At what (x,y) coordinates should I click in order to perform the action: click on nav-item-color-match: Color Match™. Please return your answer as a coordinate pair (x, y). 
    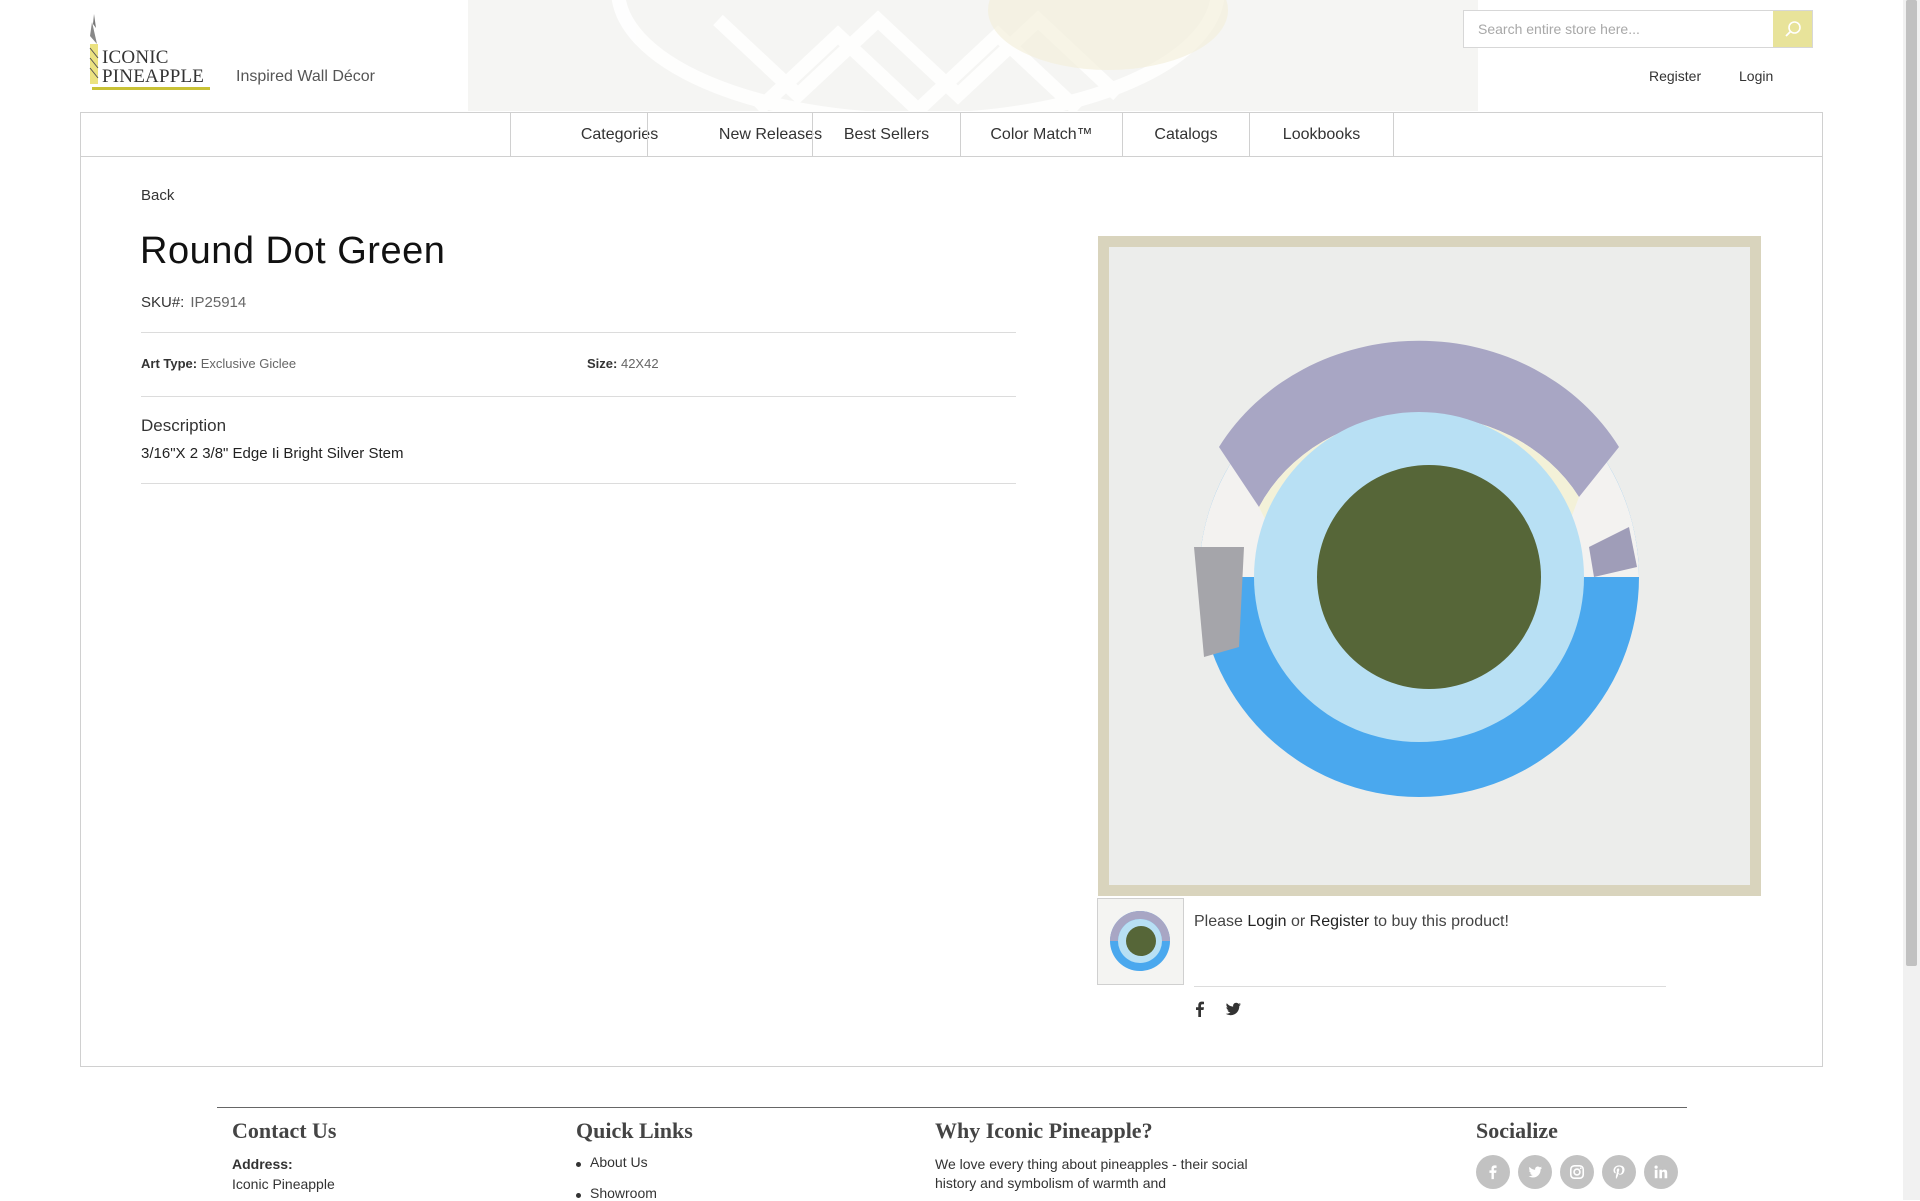
    Looking at the image, I should click on (1041, 134).